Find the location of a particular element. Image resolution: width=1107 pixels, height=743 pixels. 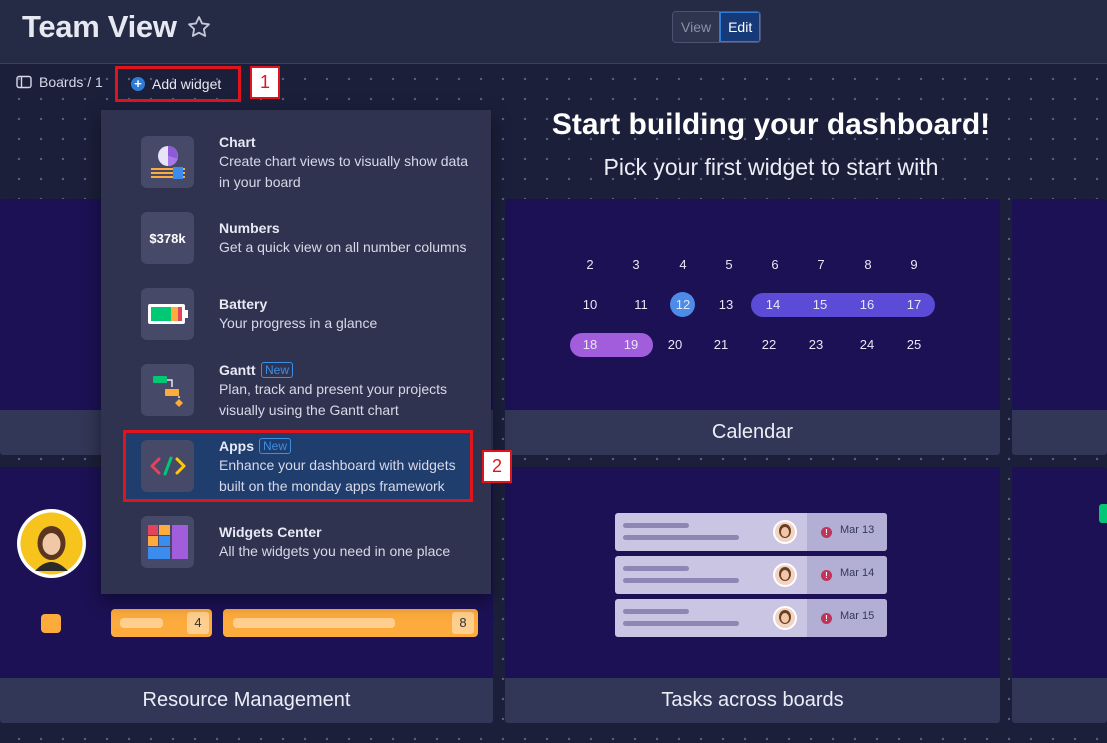

menu-item-battery: Battery Your progress in a glance is located at coordinates (296, 320).